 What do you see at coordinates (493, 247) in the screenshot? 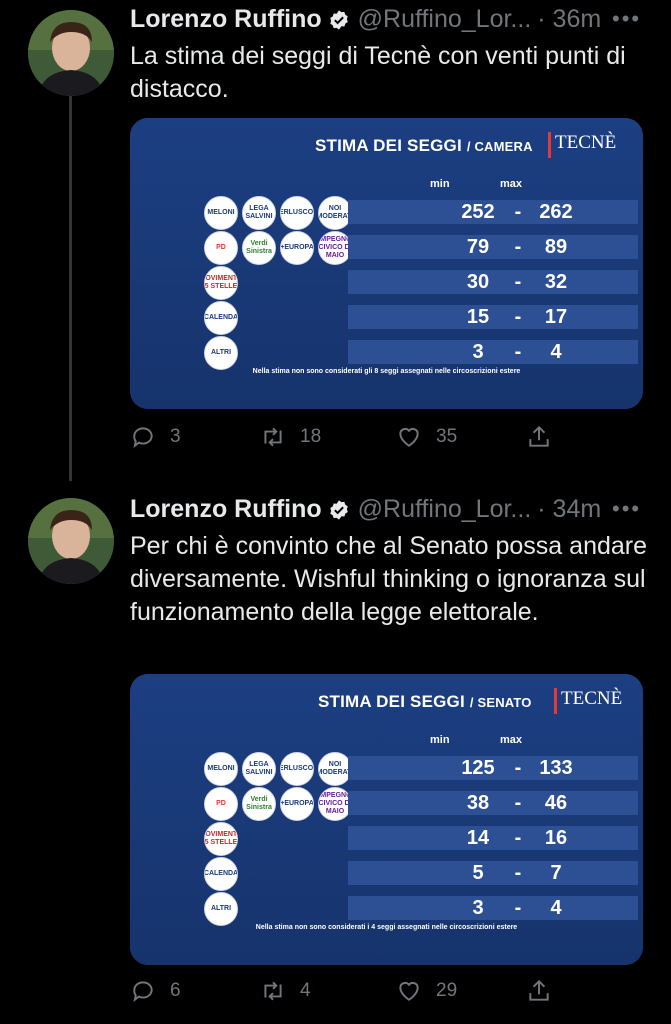
I see `seat-range-bar: 79 - 89` at bounding box center [493, 247].